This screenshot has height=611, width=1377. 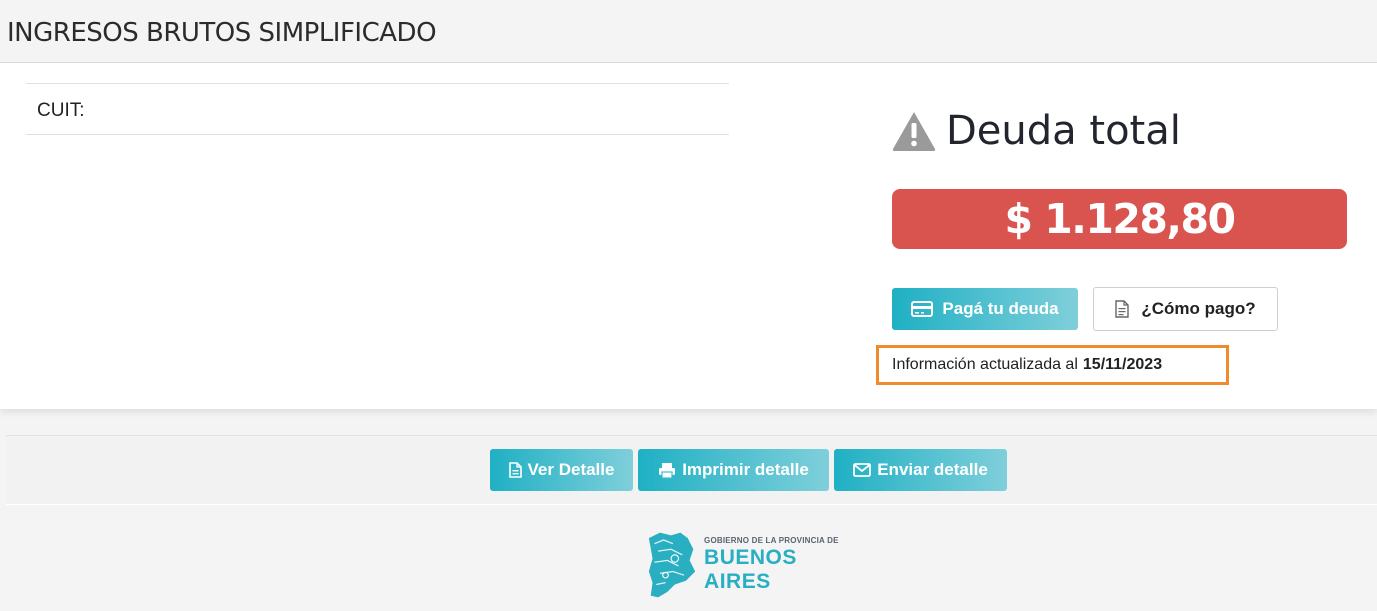 What do you see at coordinates (672, 565) in the screenshot?
I see `buenos-aires-province-map-icon` at bounding box center [672, 565].